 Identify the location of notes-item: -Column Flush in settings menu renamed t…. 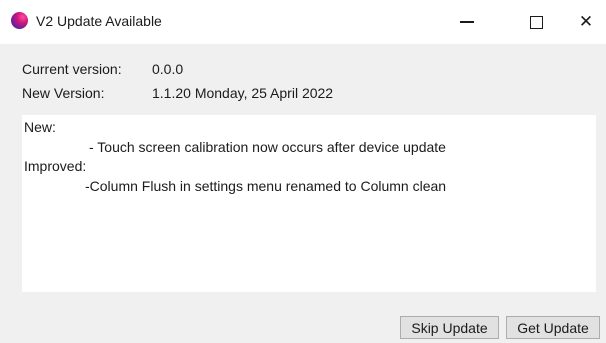
(266, 186).